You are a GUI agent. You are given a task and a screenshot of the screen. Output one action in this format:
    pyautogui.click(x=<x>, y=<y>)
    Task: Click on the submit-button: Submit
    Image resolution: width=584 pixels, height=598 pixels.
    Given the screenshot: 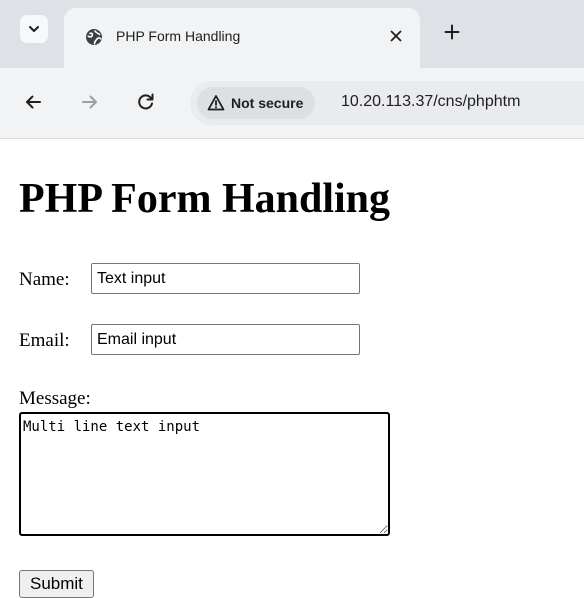 What is the action you would take?
    pyautogui.click(x=56, y=584)
    